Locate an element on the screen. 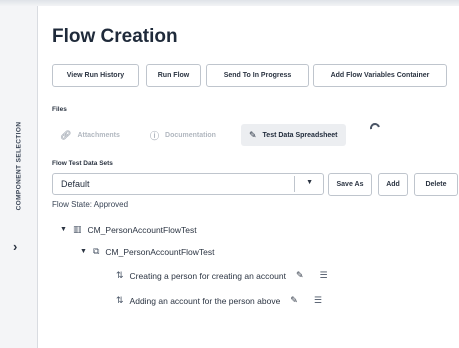 This screenshot has height=348, width=459. tab-test-data-spreadsheet-label: Test Data Spreadsheet is located at coordinates (300, 135).